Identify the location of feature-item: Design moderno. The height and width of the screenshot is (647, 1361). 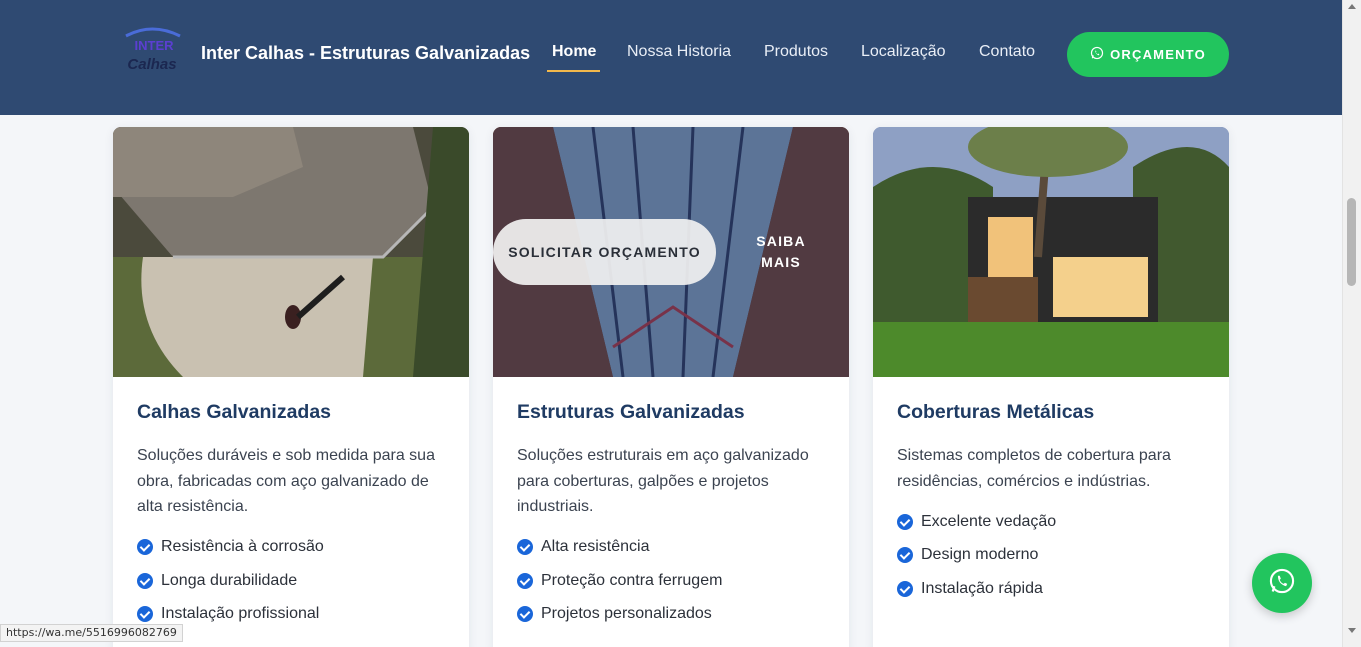
(1052, 556).